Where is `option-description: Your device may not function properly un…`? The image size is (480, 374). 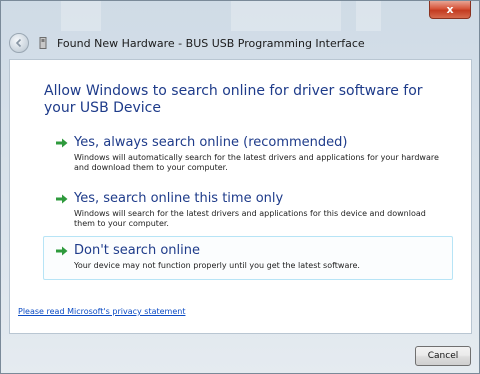
option-description: Your device may not function properly un… is located at coordinates (217, 265).